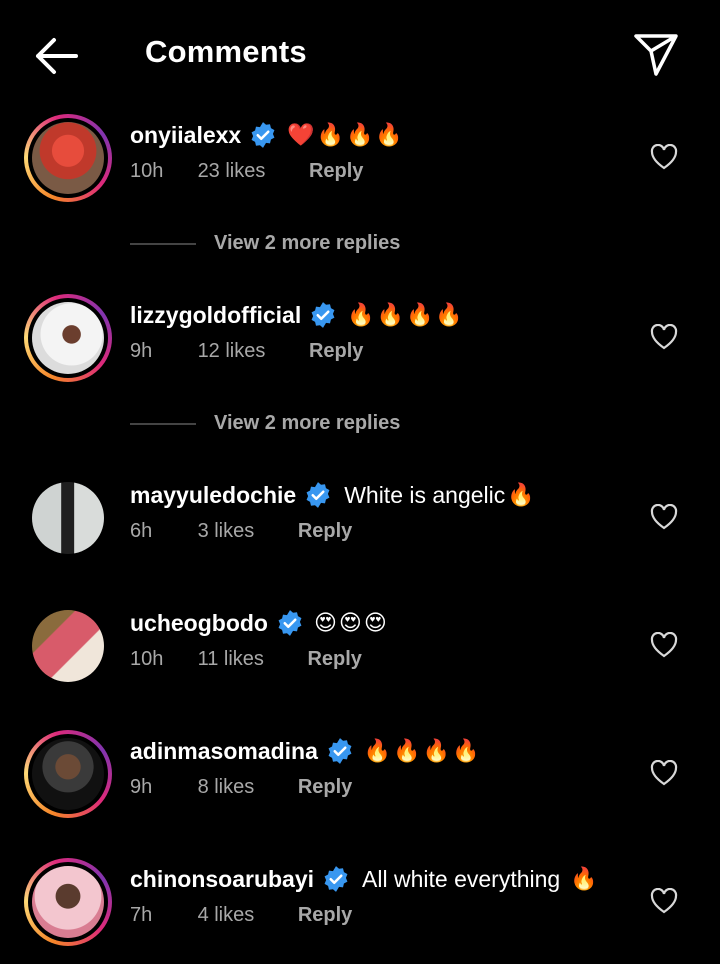  I want to click on comment-likes: 23 likes, so click(232, 171).